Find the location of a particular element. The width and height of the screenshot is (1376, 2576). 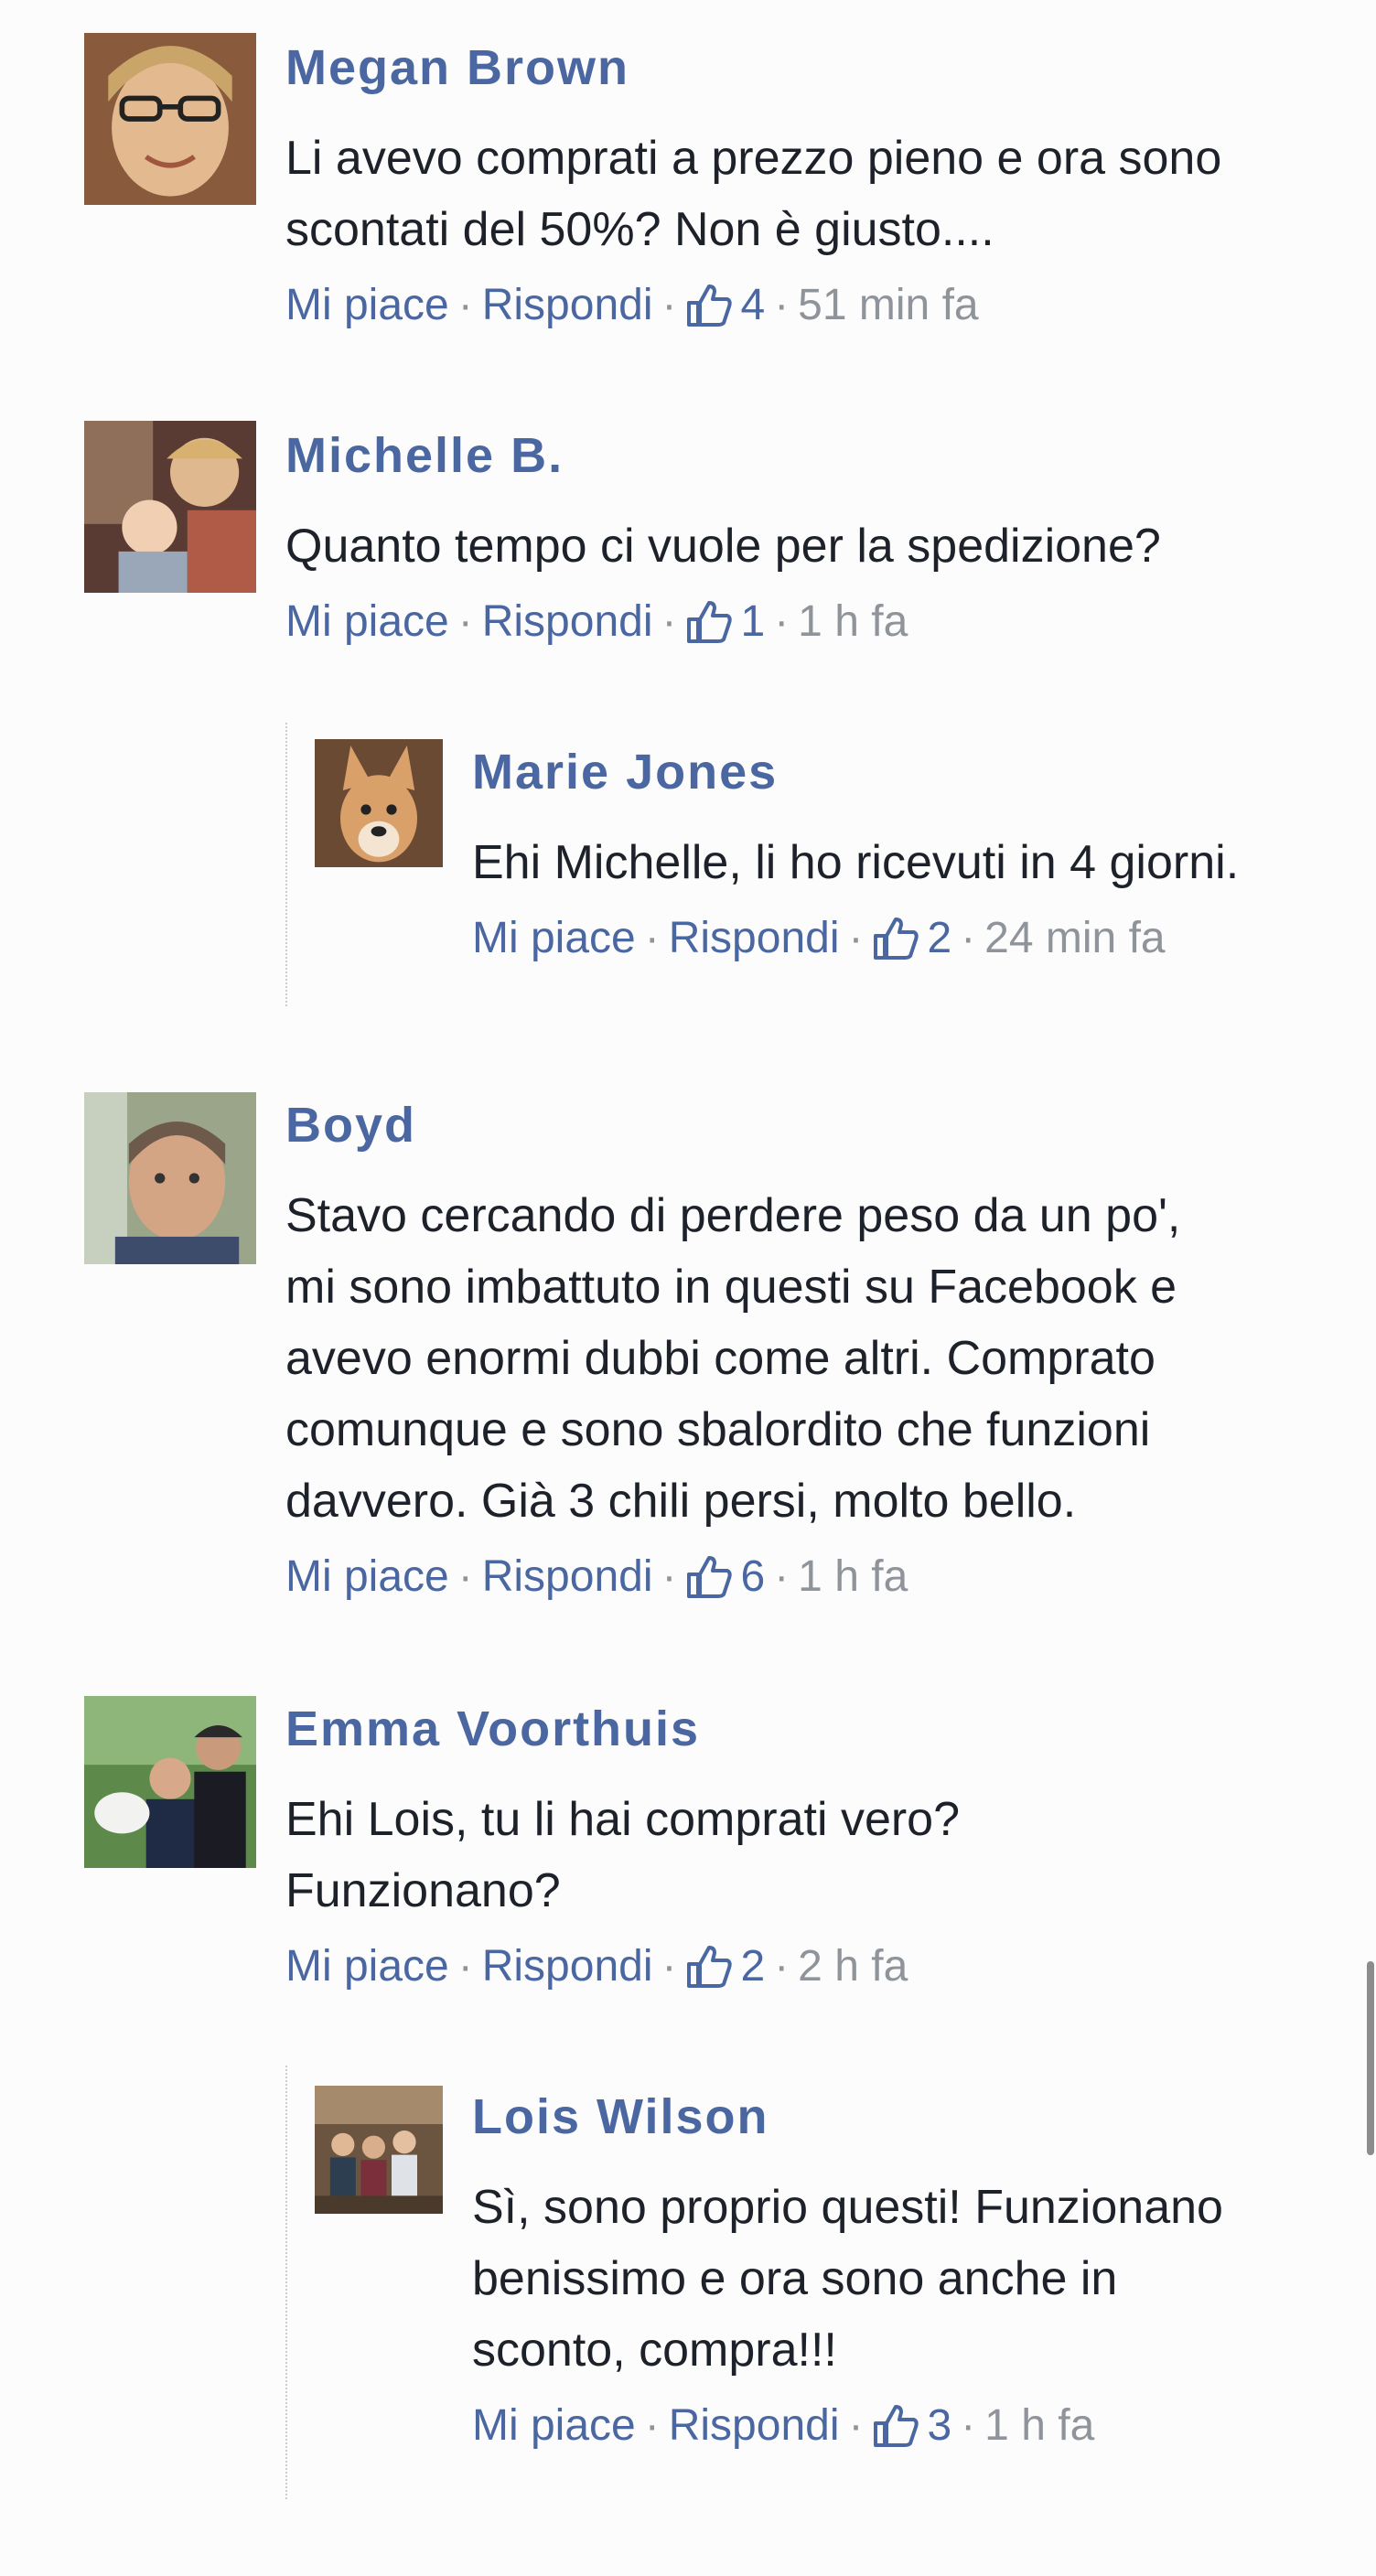

comment-author: Emma Voorthuis is located at coordinates (816, 1728).